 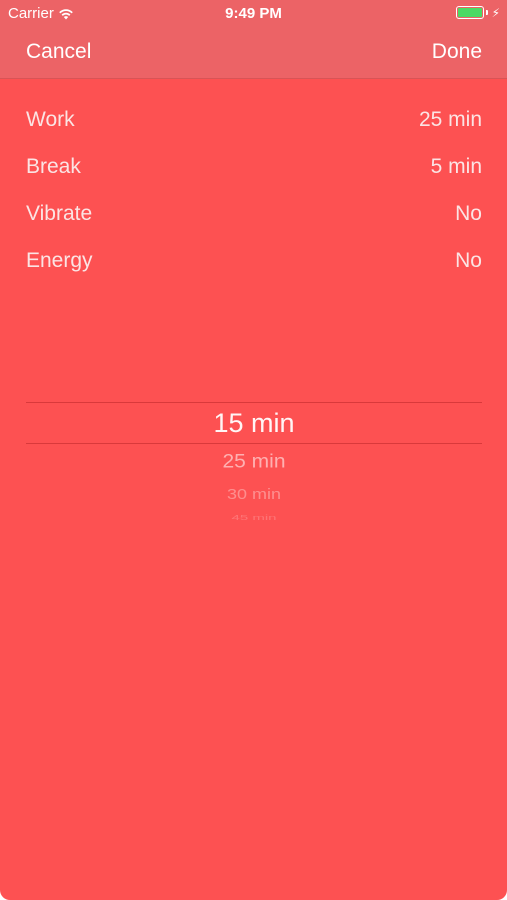 I want to click on top-bar: Carrier 9:49 PM ⚡︎ Cancel Done, so click(x=253, y=39).